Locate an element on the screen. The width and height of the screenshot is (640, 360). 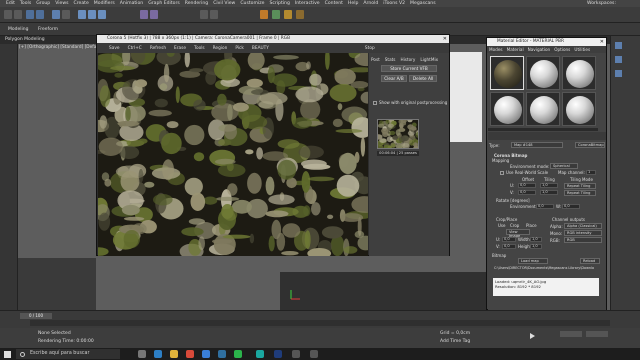
delete-all-button: Delete All is located at coordinates (423, 78).